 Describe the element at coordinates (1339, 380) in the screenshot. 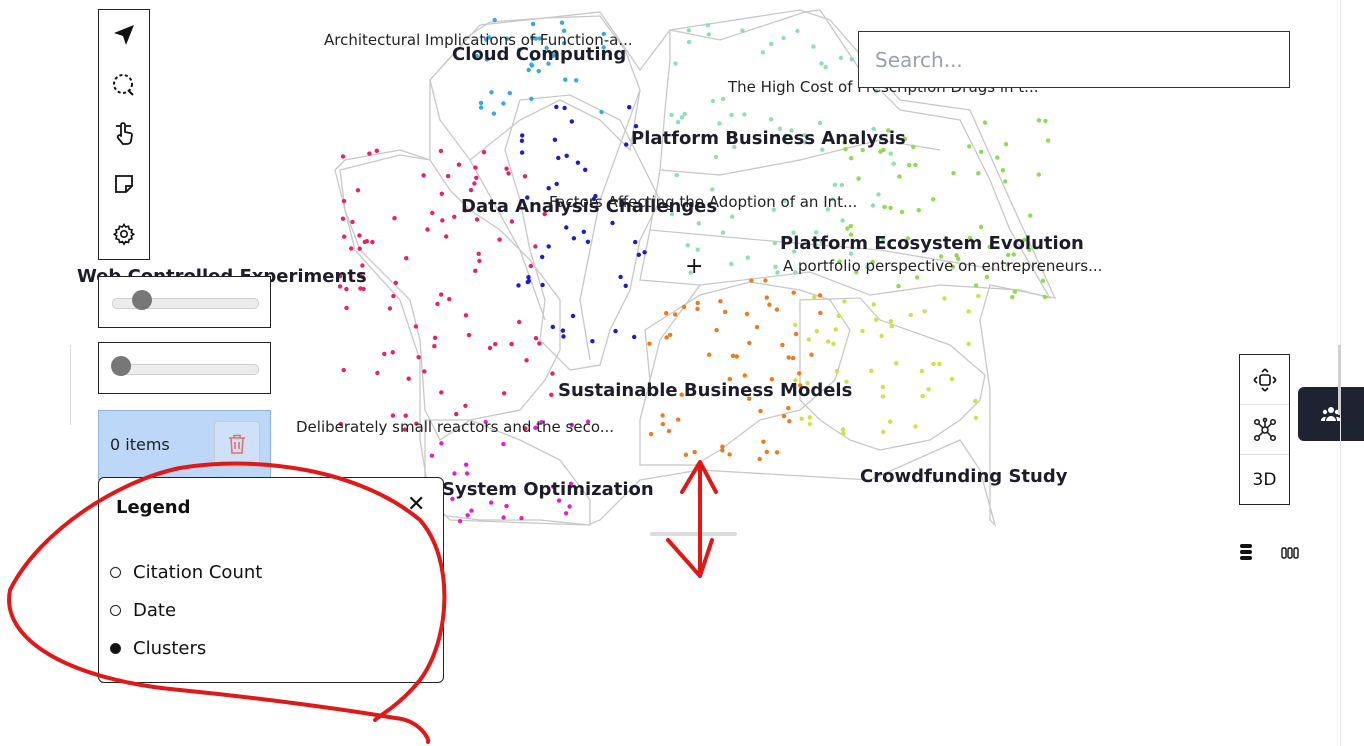

I see `scrollbar-thumb` at that location.